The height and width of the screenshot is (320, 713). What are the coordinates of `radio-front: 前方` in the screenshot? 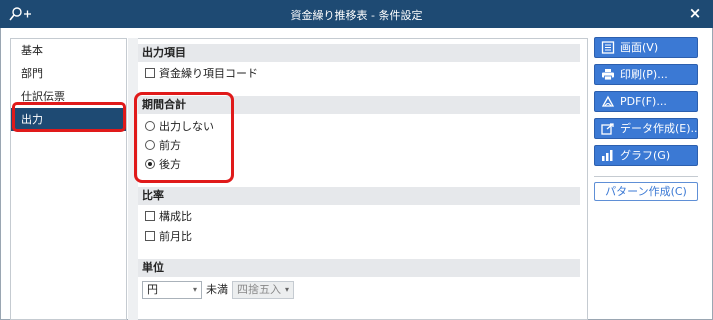 It's located at (163, 146).